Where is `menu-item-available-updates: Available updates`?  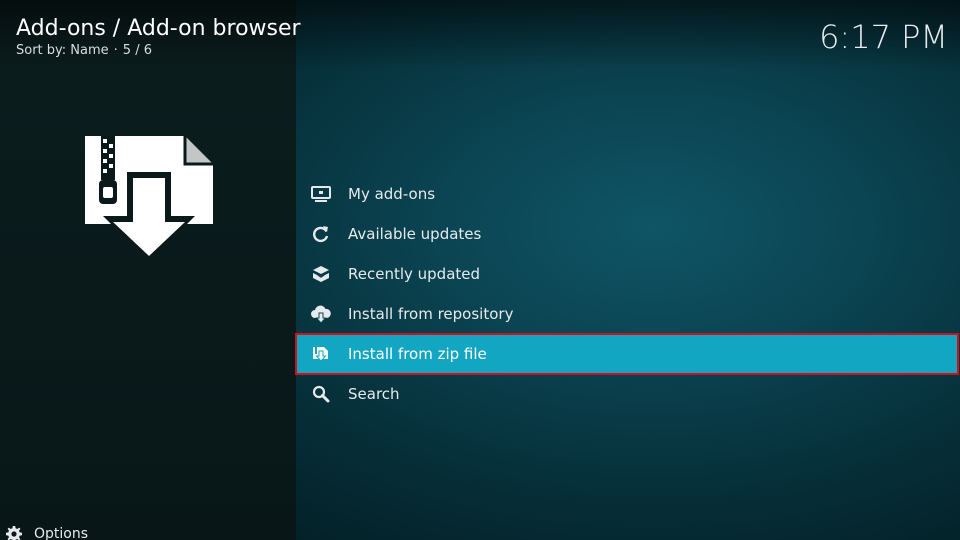 menu-item-available-updates: Available updates is located at coordinates (627, 234).